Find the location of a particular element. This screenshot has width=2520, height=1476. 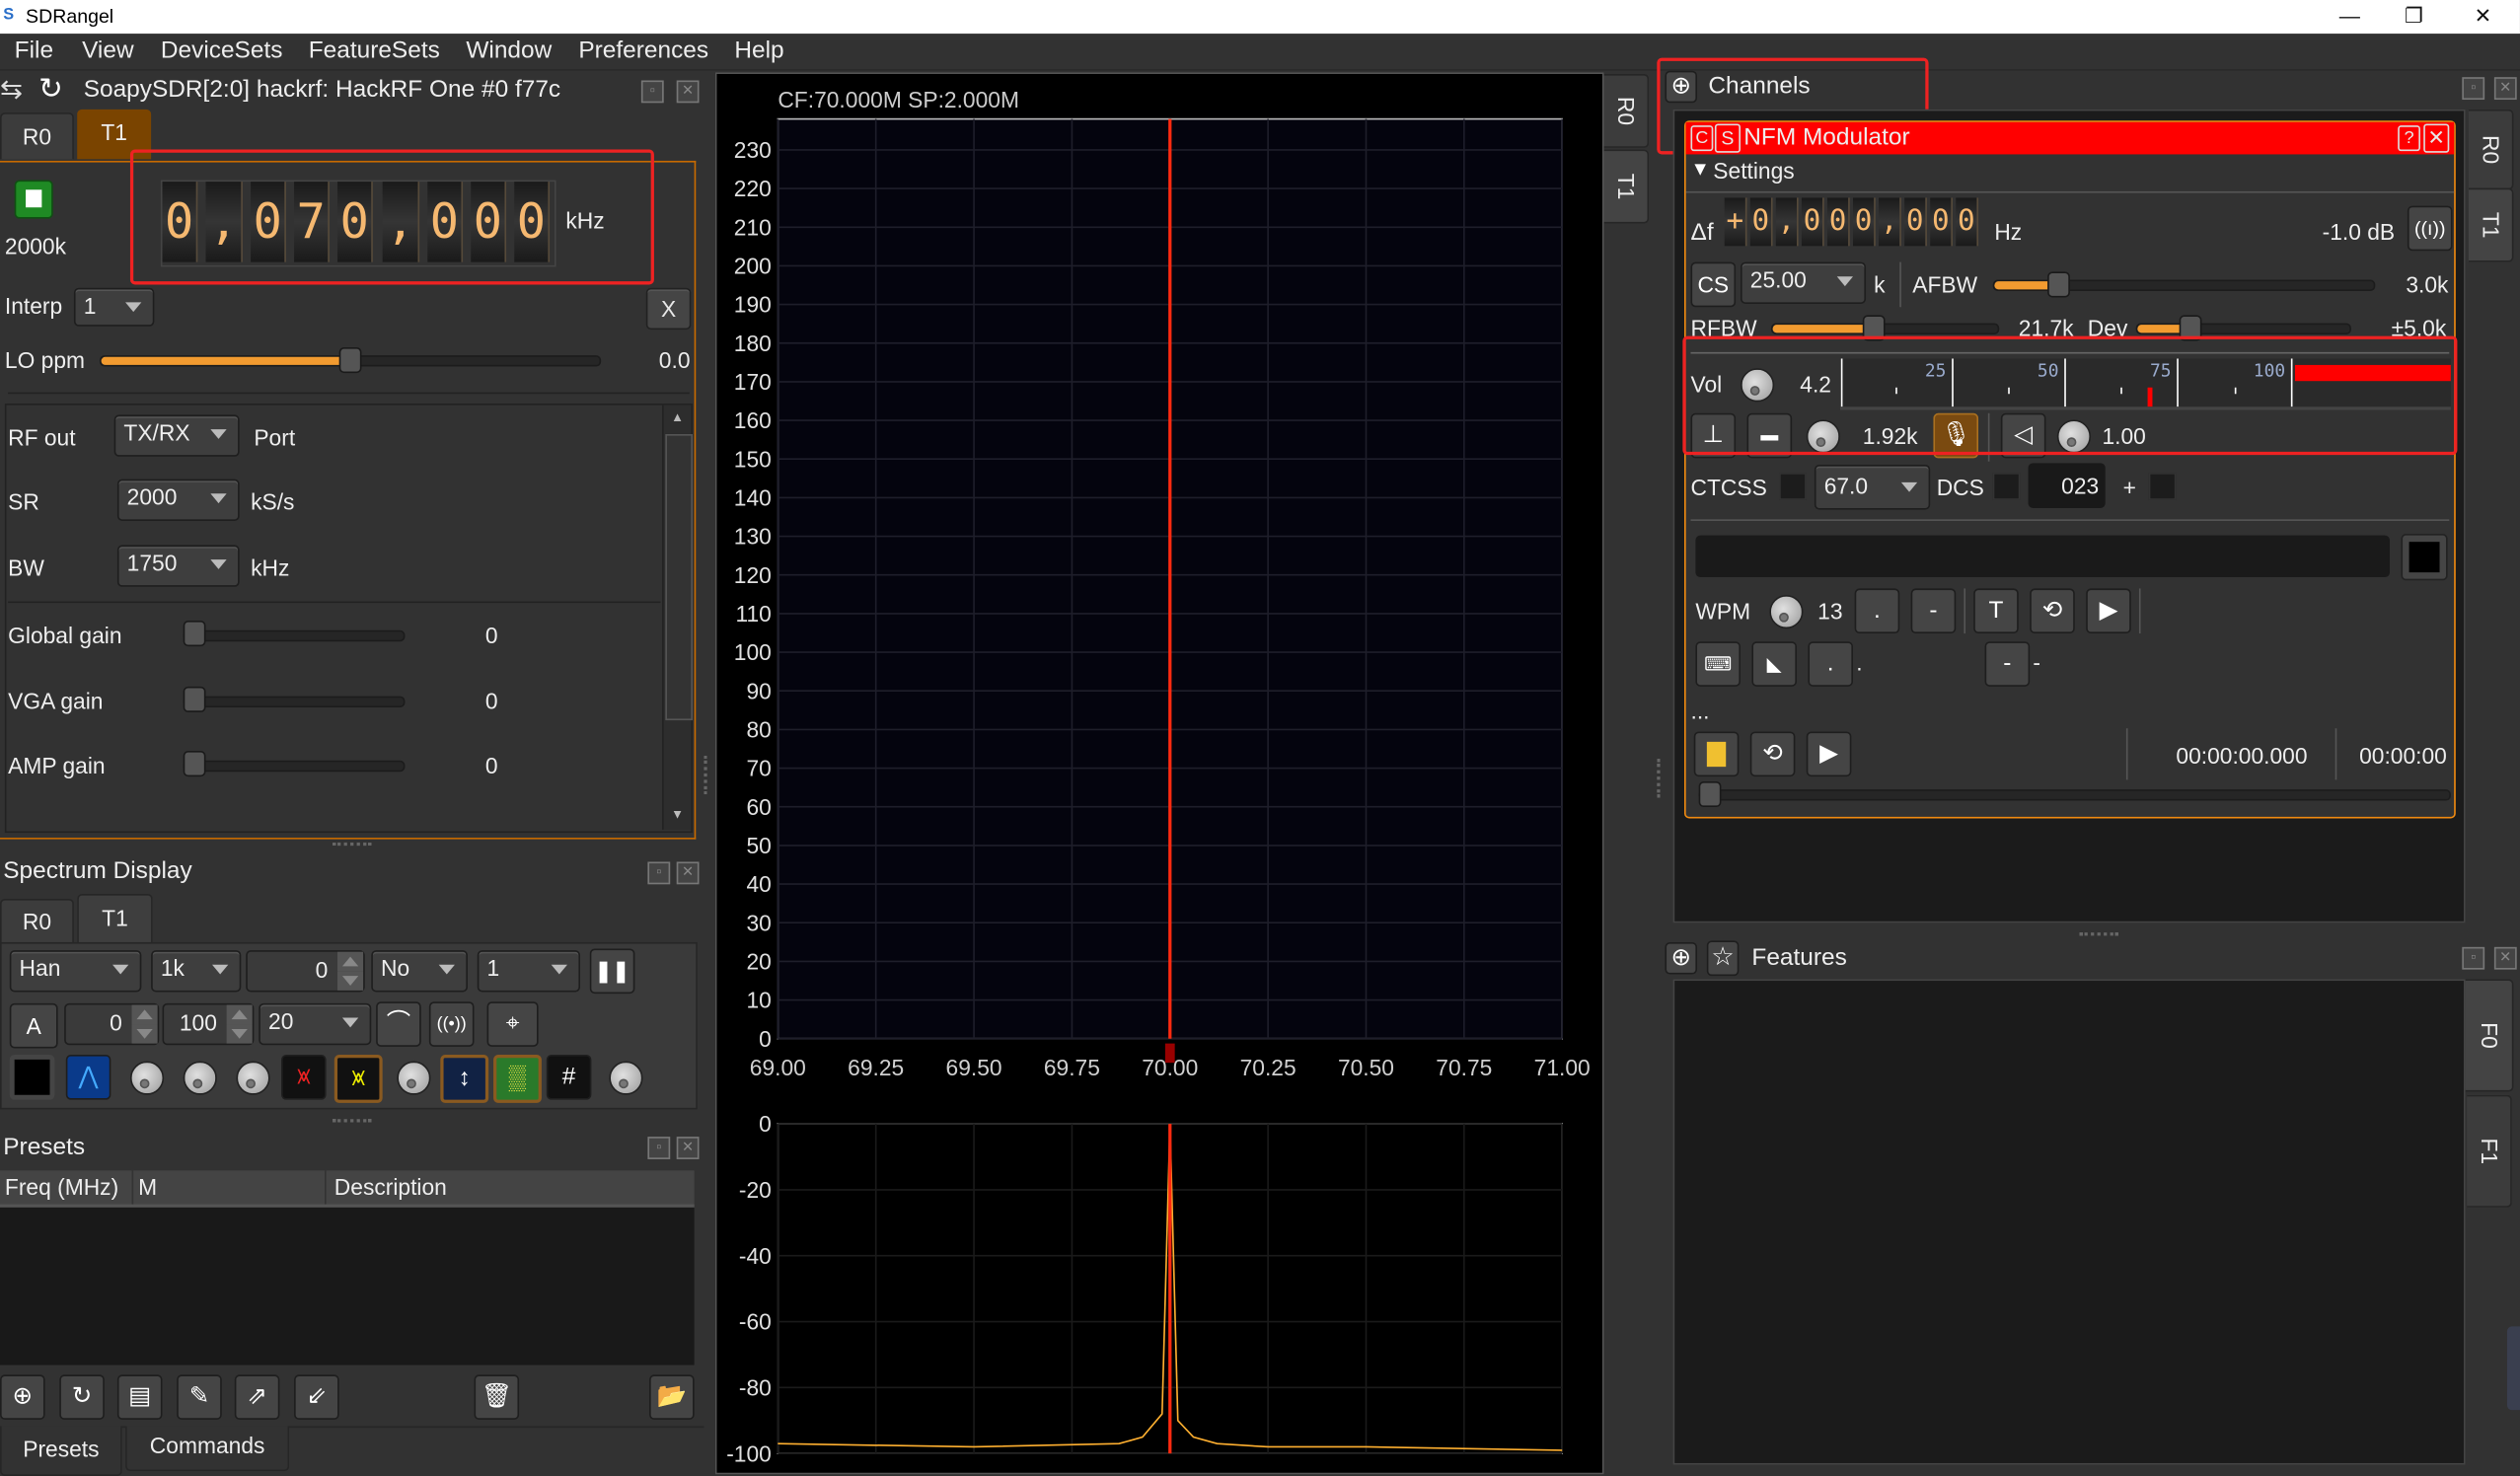

file-play-icon: ▶ is located at coordinates (1829, 754).